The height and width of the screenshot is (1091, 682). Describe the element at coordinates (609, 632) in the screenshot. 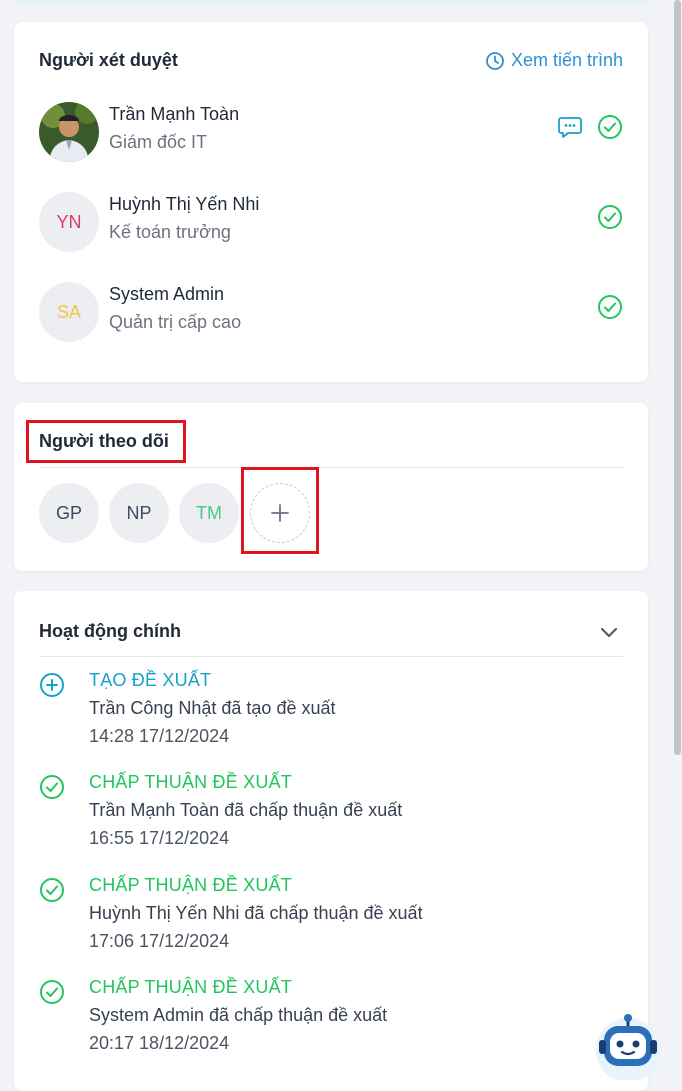

I see `chevron-down-icon` at that location.